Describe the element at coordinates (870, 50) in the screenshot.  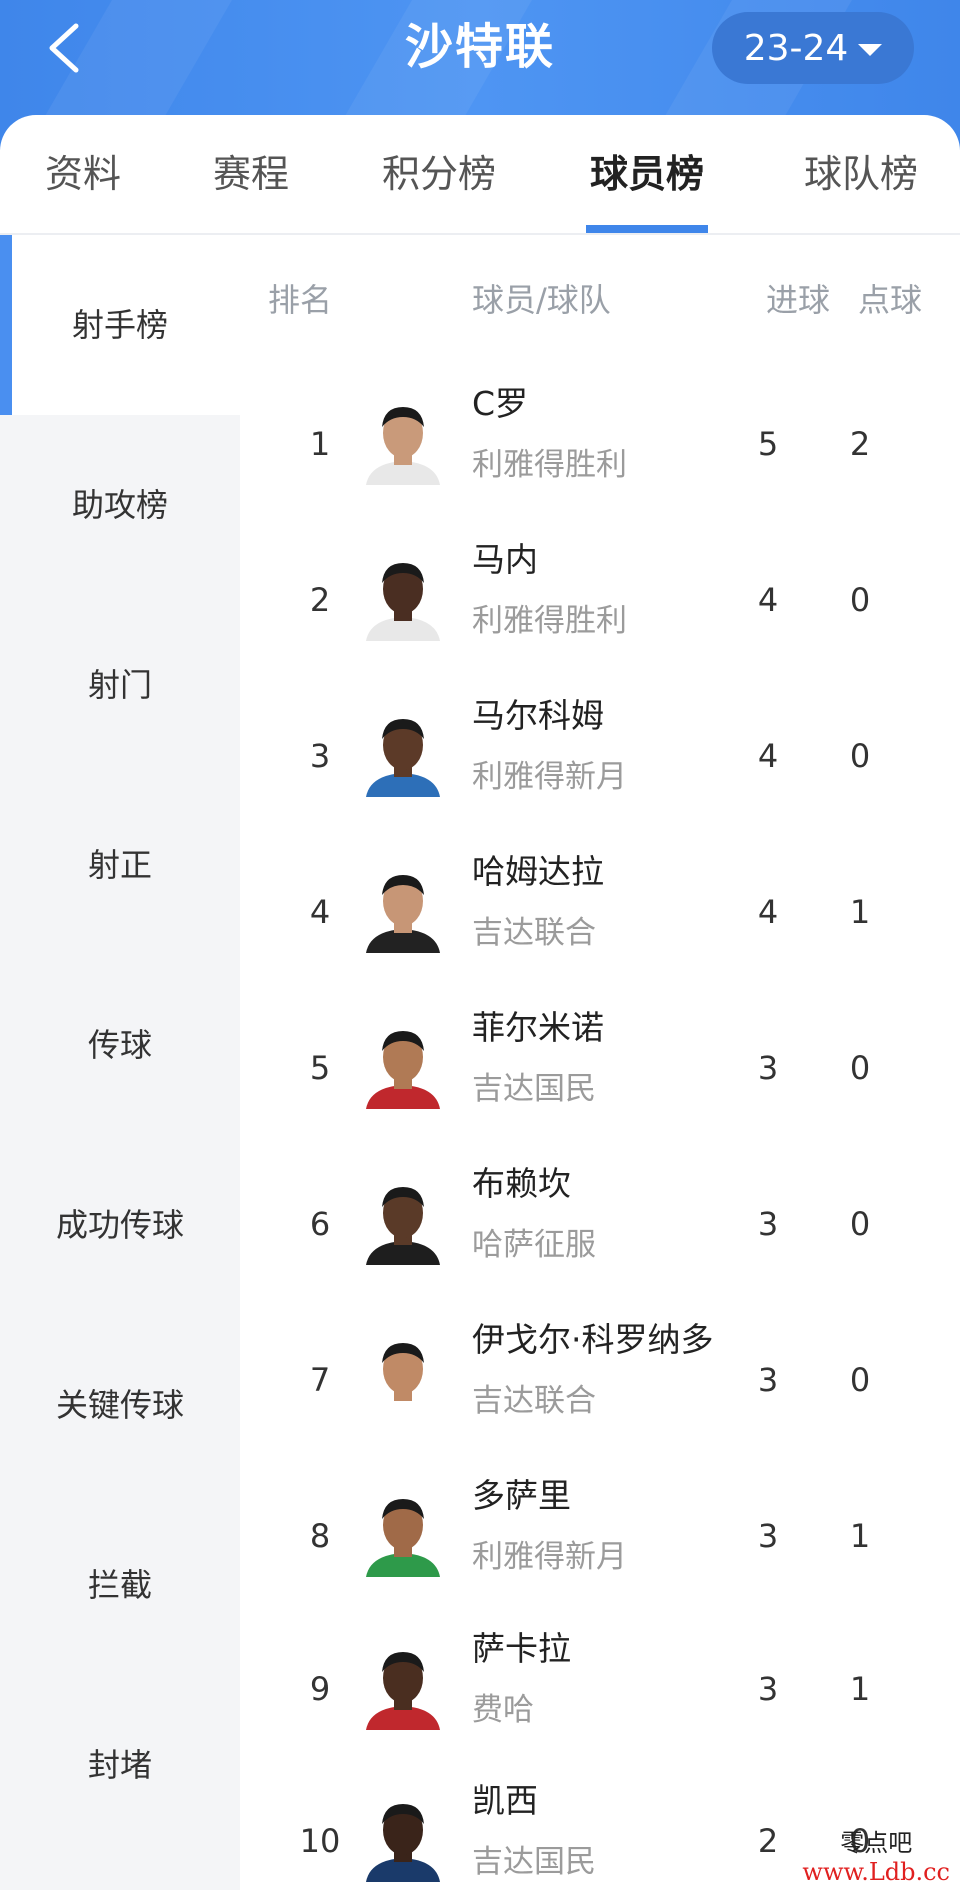
I see `caret-down-icon` at that location.